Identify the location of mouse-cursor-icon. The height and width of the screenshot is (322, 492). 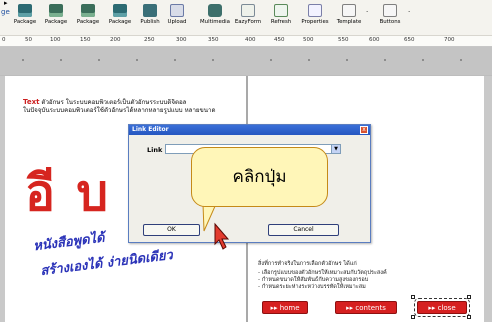
(222, 236).